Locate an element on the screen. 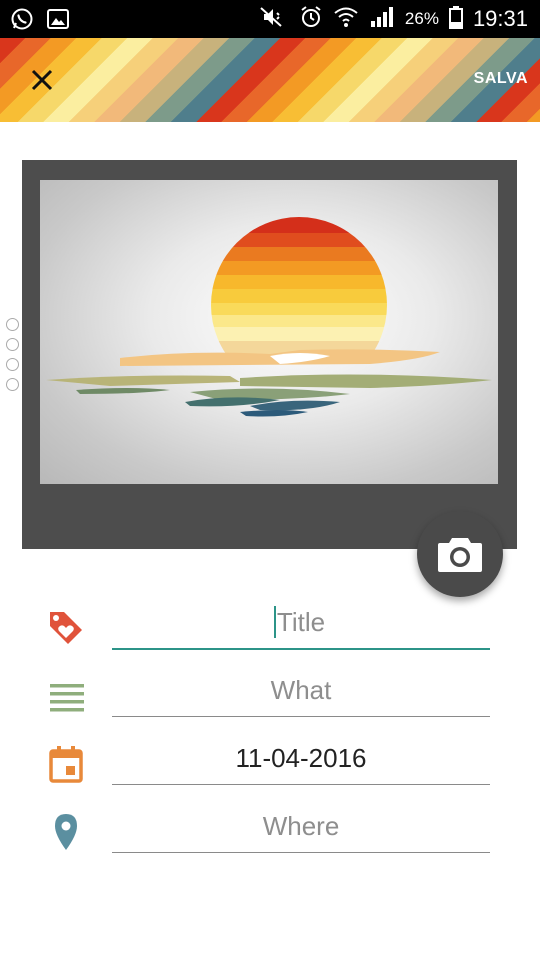  title-field: Title is located at coordinates (301, 623).